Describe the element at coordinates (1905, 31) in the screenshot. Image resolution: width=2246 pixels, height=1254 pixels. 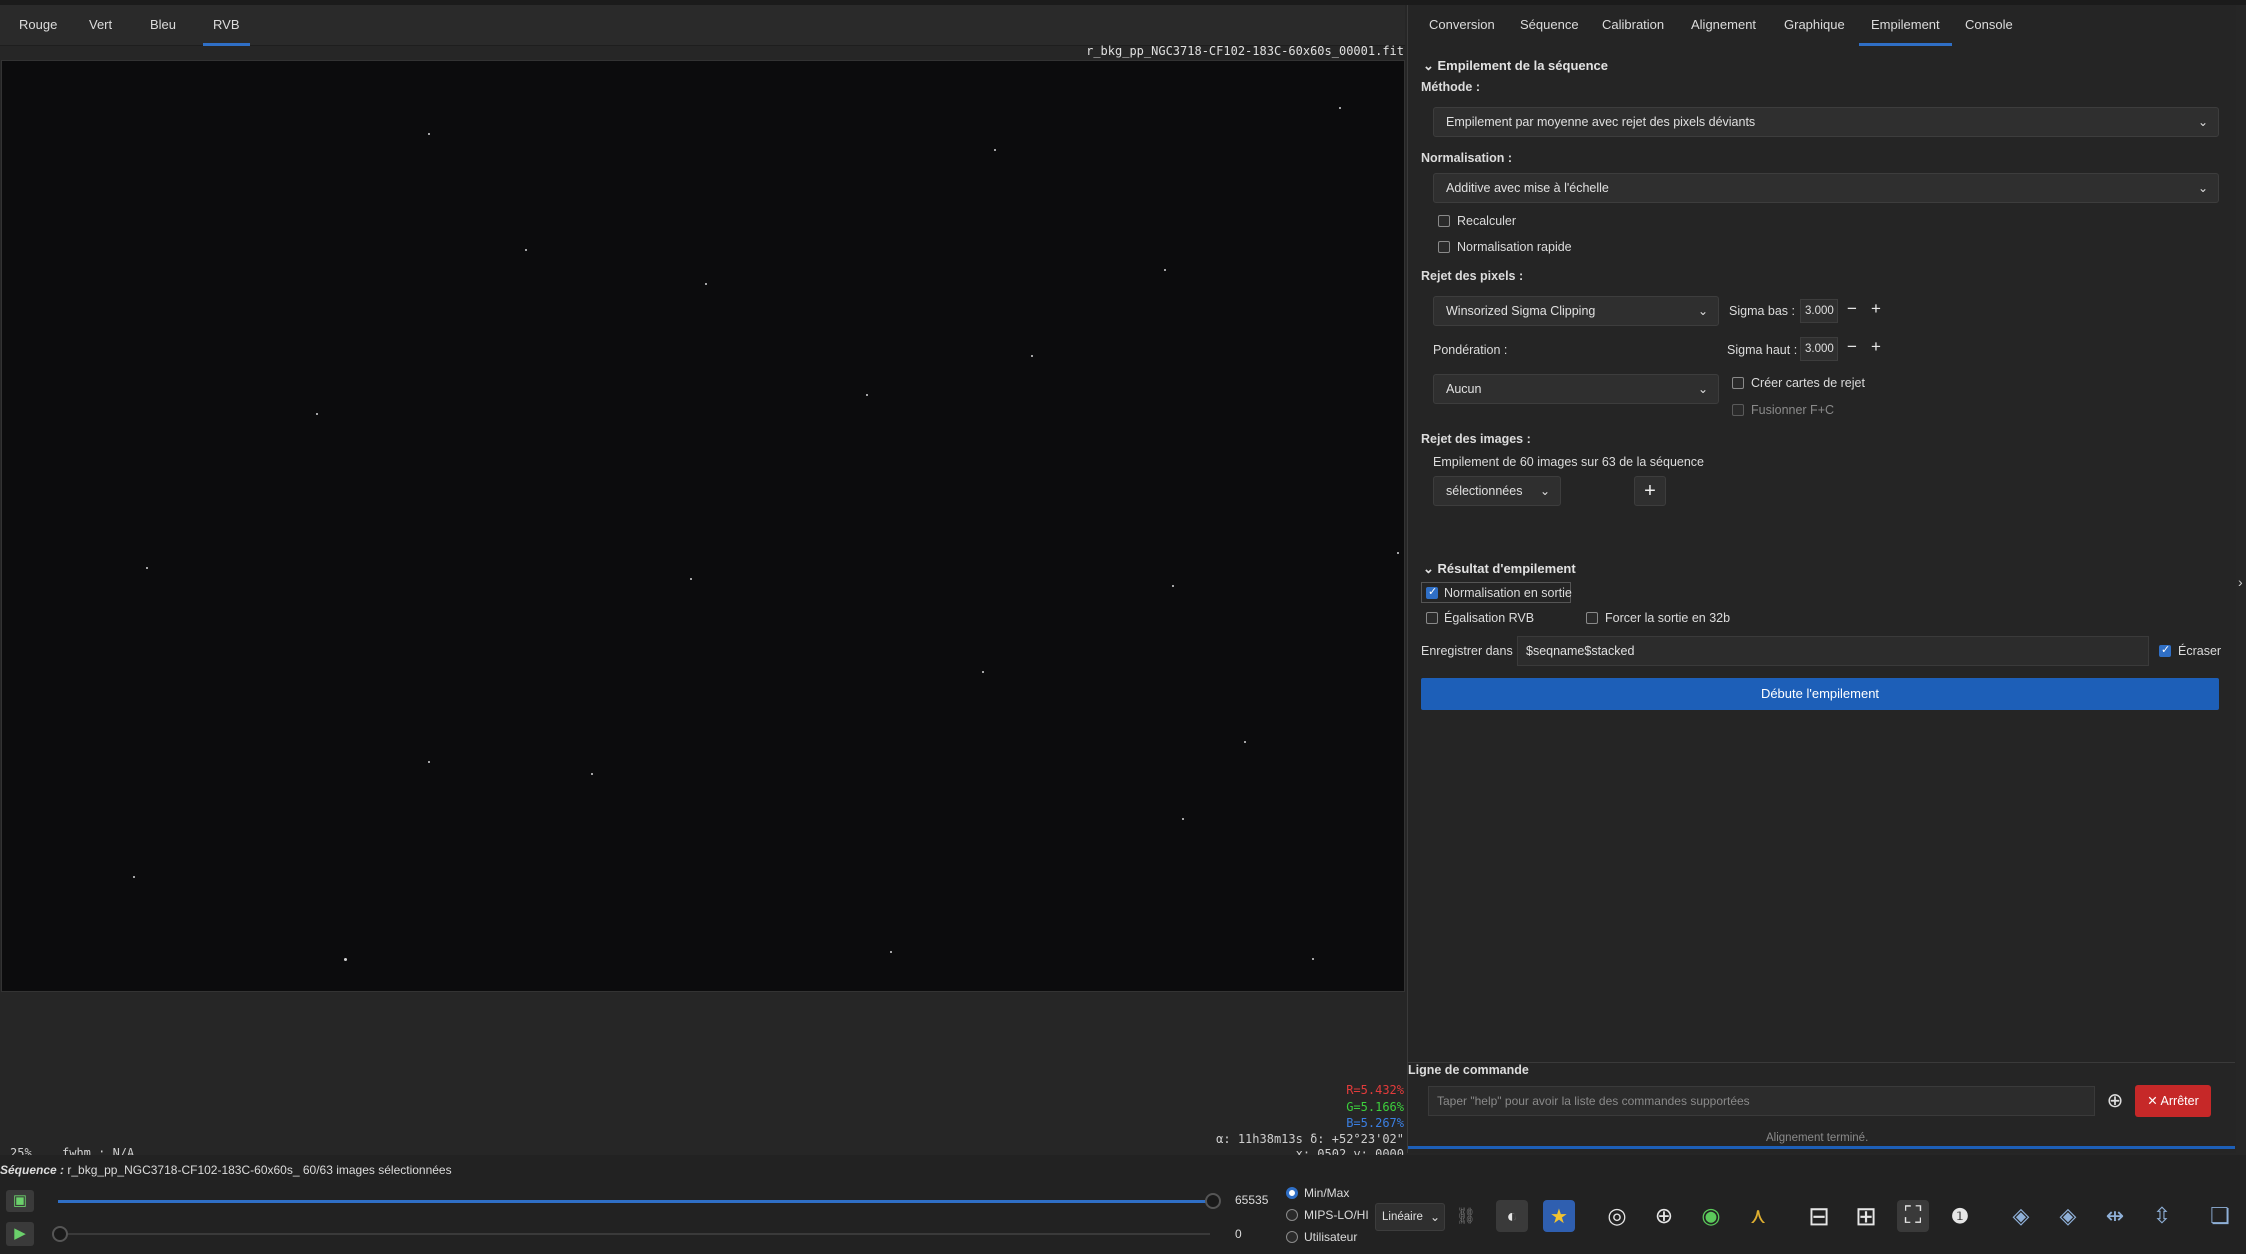
I see `tab-empilement: Empilement` at that location.